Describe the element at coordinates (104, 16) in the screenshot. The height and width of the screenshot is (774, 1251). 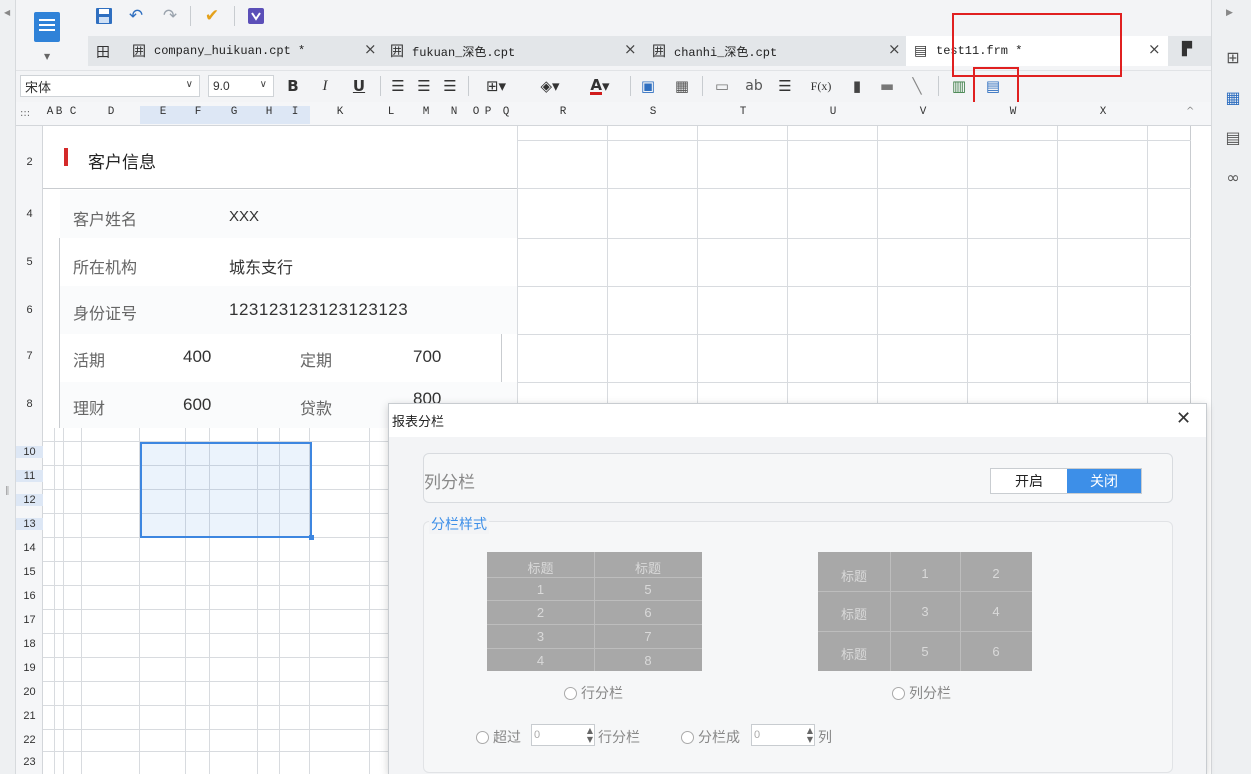
I see `save-icon` at that location.